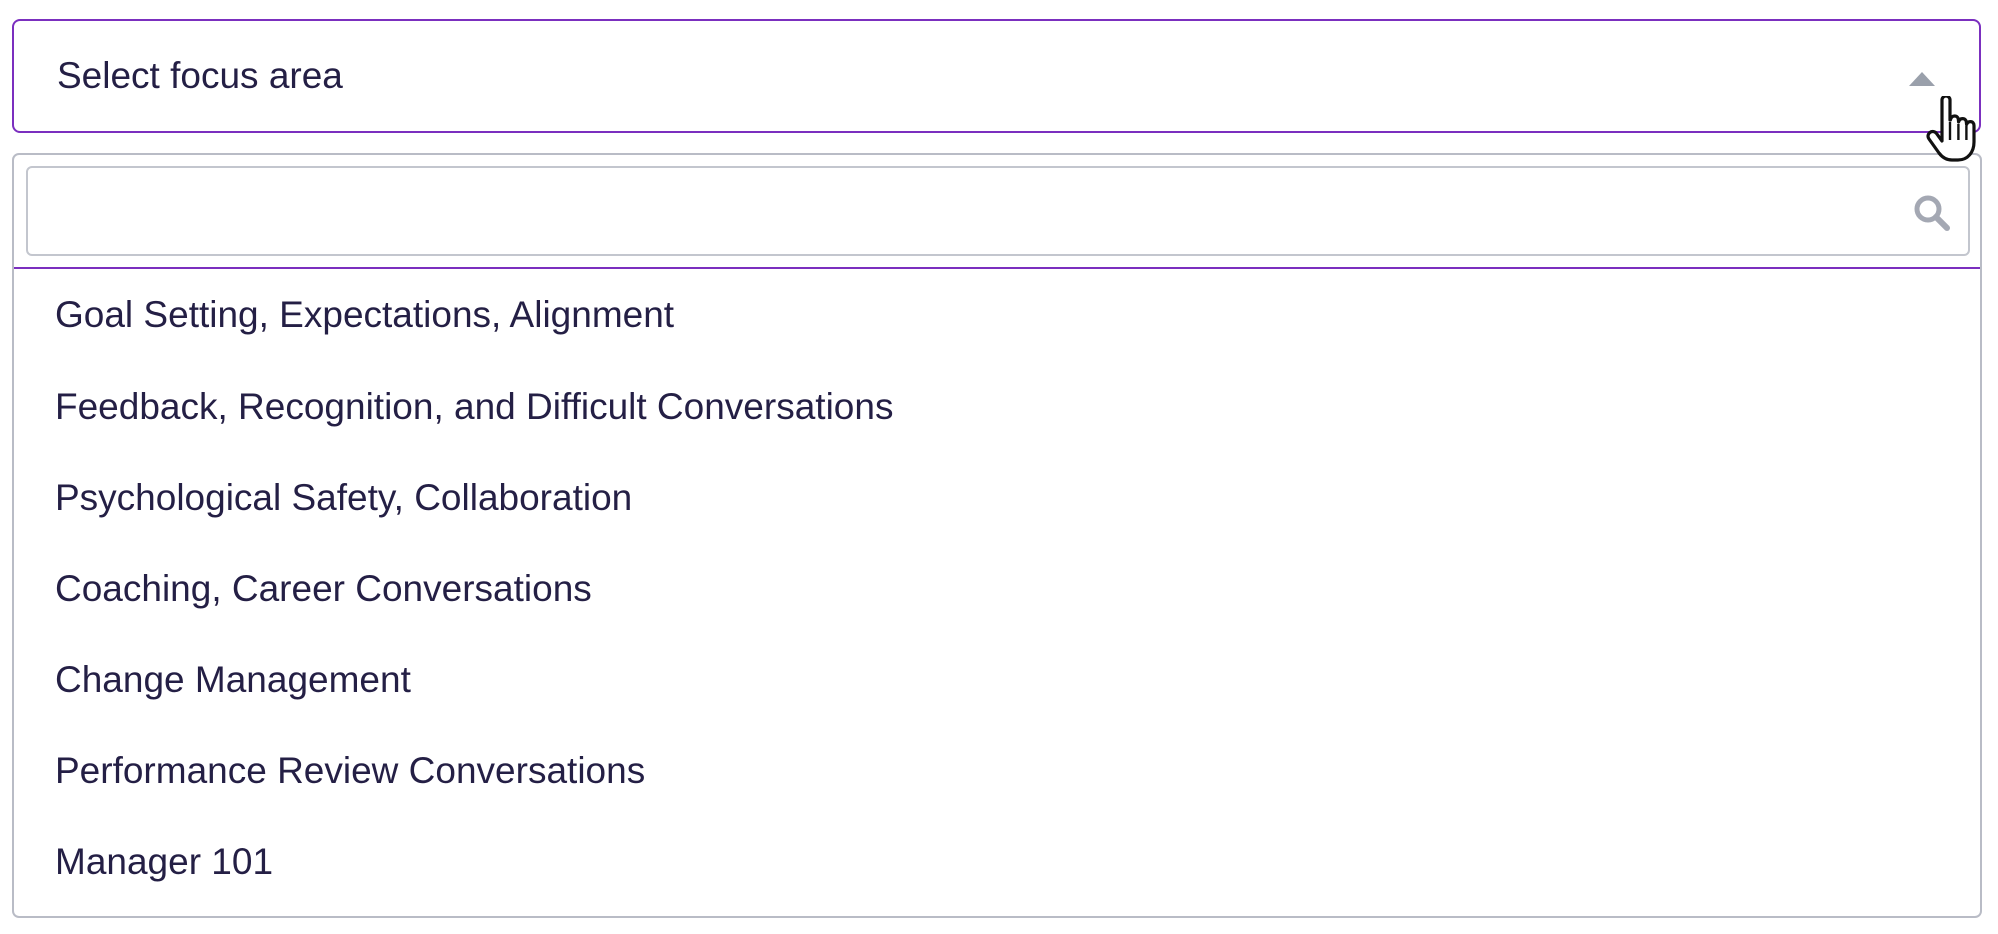  What do you see at coordinates (997, 770) in the screenshot?
I see `option-performance-review: Performance Review Conversations` at bounding box center [997, 770].